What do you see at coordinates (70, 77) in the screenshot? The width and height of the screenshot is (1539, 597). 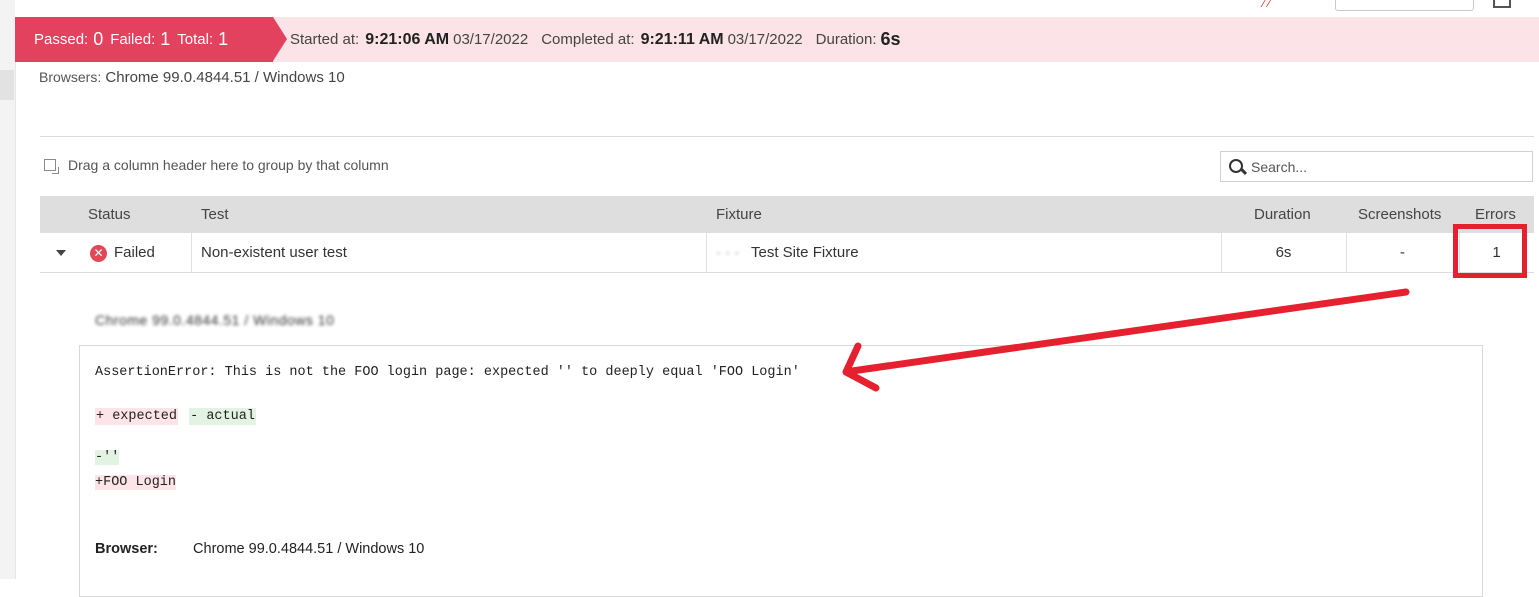 I see `browsers-label: Browsers:` at bounding box center [70, 77].